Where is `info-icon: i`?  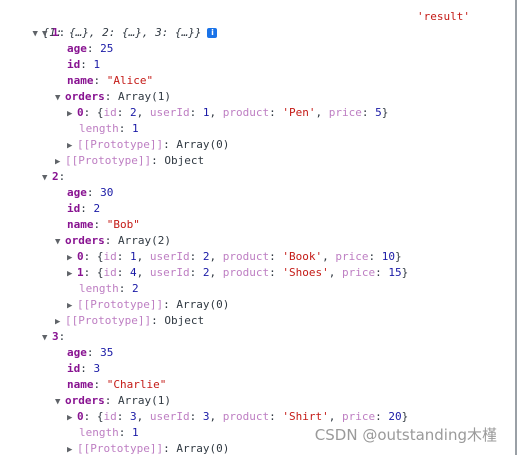
info-icon: i is located at coordinates (212, 33).